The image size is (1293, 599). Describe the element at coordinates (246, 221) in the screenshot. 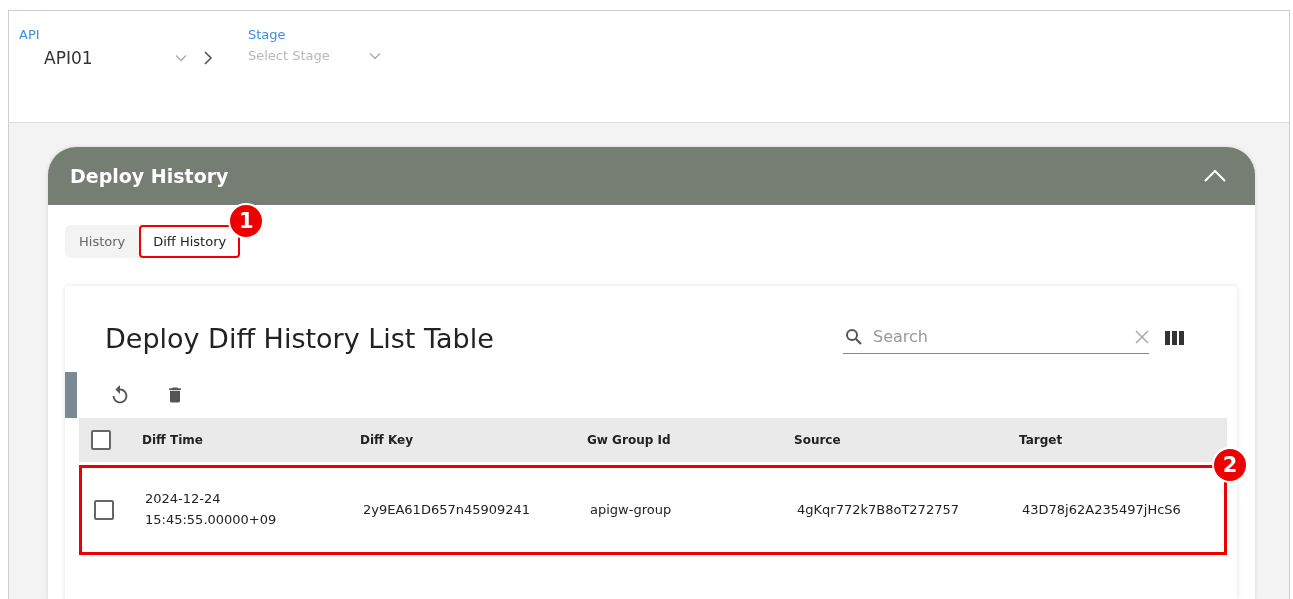

I see `callout-badge: 1` at that location.